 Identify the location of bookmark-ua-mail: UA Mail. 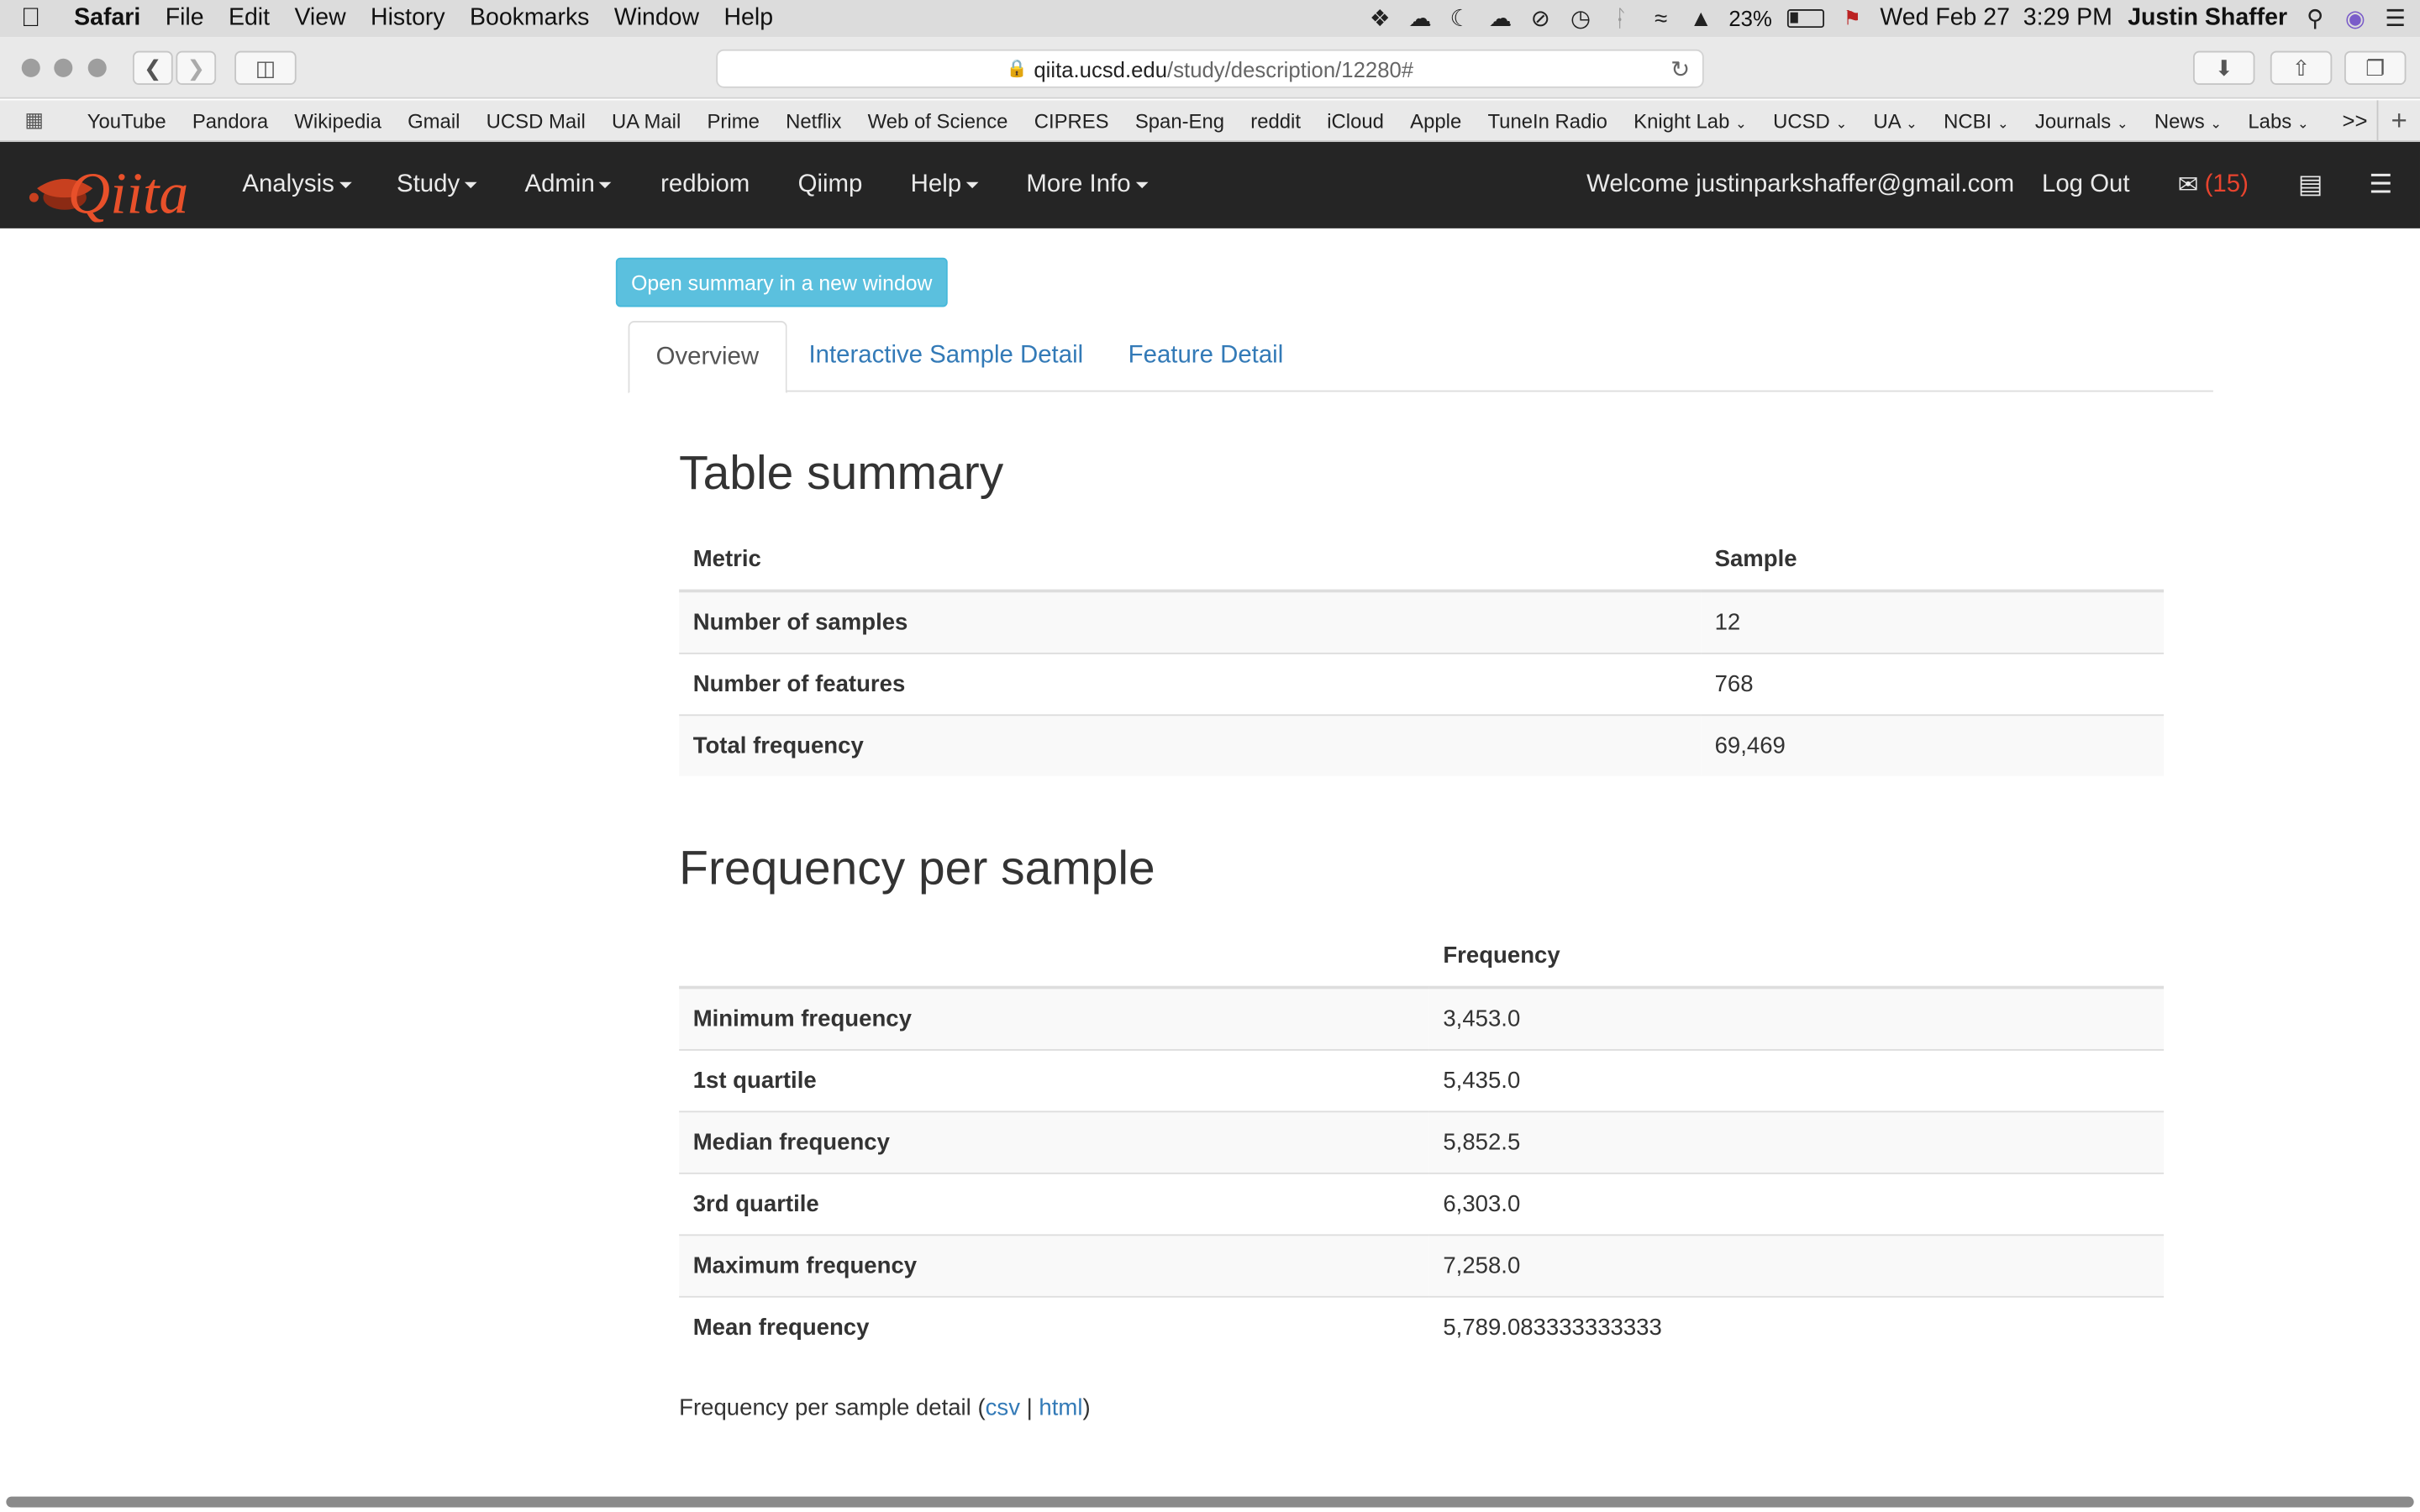
(646, 120).